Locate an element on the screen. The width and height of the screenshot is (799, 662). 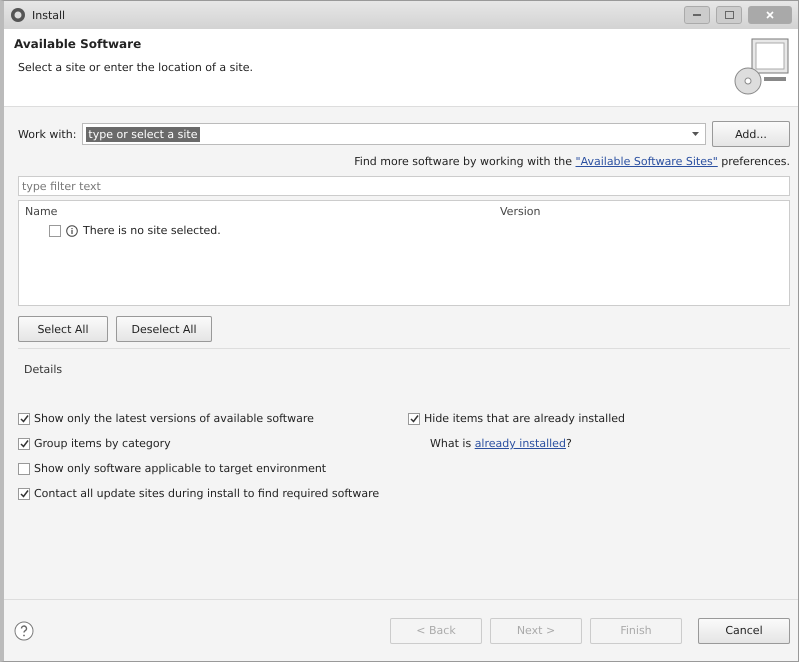
help-icon is located at coordinates (24, 630).